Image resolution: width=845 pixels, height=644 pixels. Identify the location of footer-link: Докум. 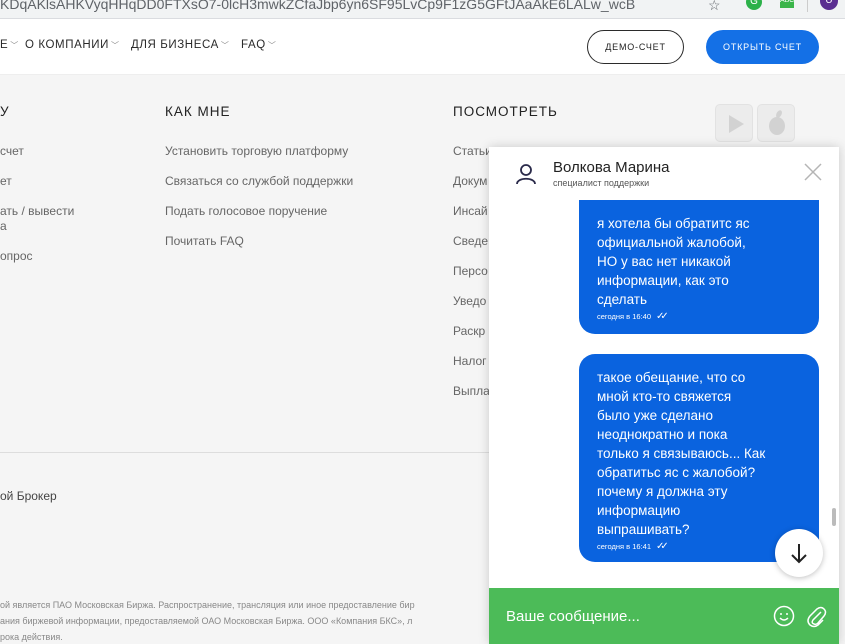
(470, 181).